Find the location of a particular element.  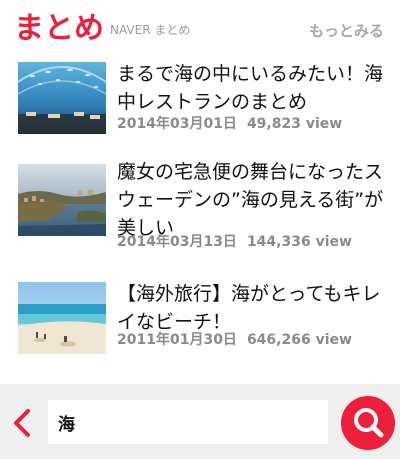

article-meta: 2014年03月01日 49,823 view is located at coordinates (229, 124).